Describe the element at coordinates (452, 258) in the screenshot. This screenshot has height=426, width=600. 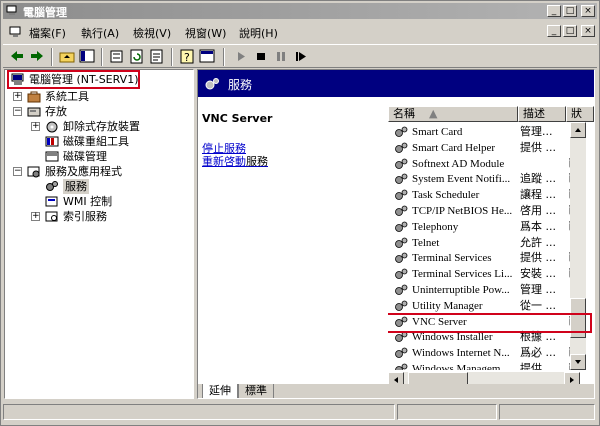
I see `service-name: Terminal Services` at that location.